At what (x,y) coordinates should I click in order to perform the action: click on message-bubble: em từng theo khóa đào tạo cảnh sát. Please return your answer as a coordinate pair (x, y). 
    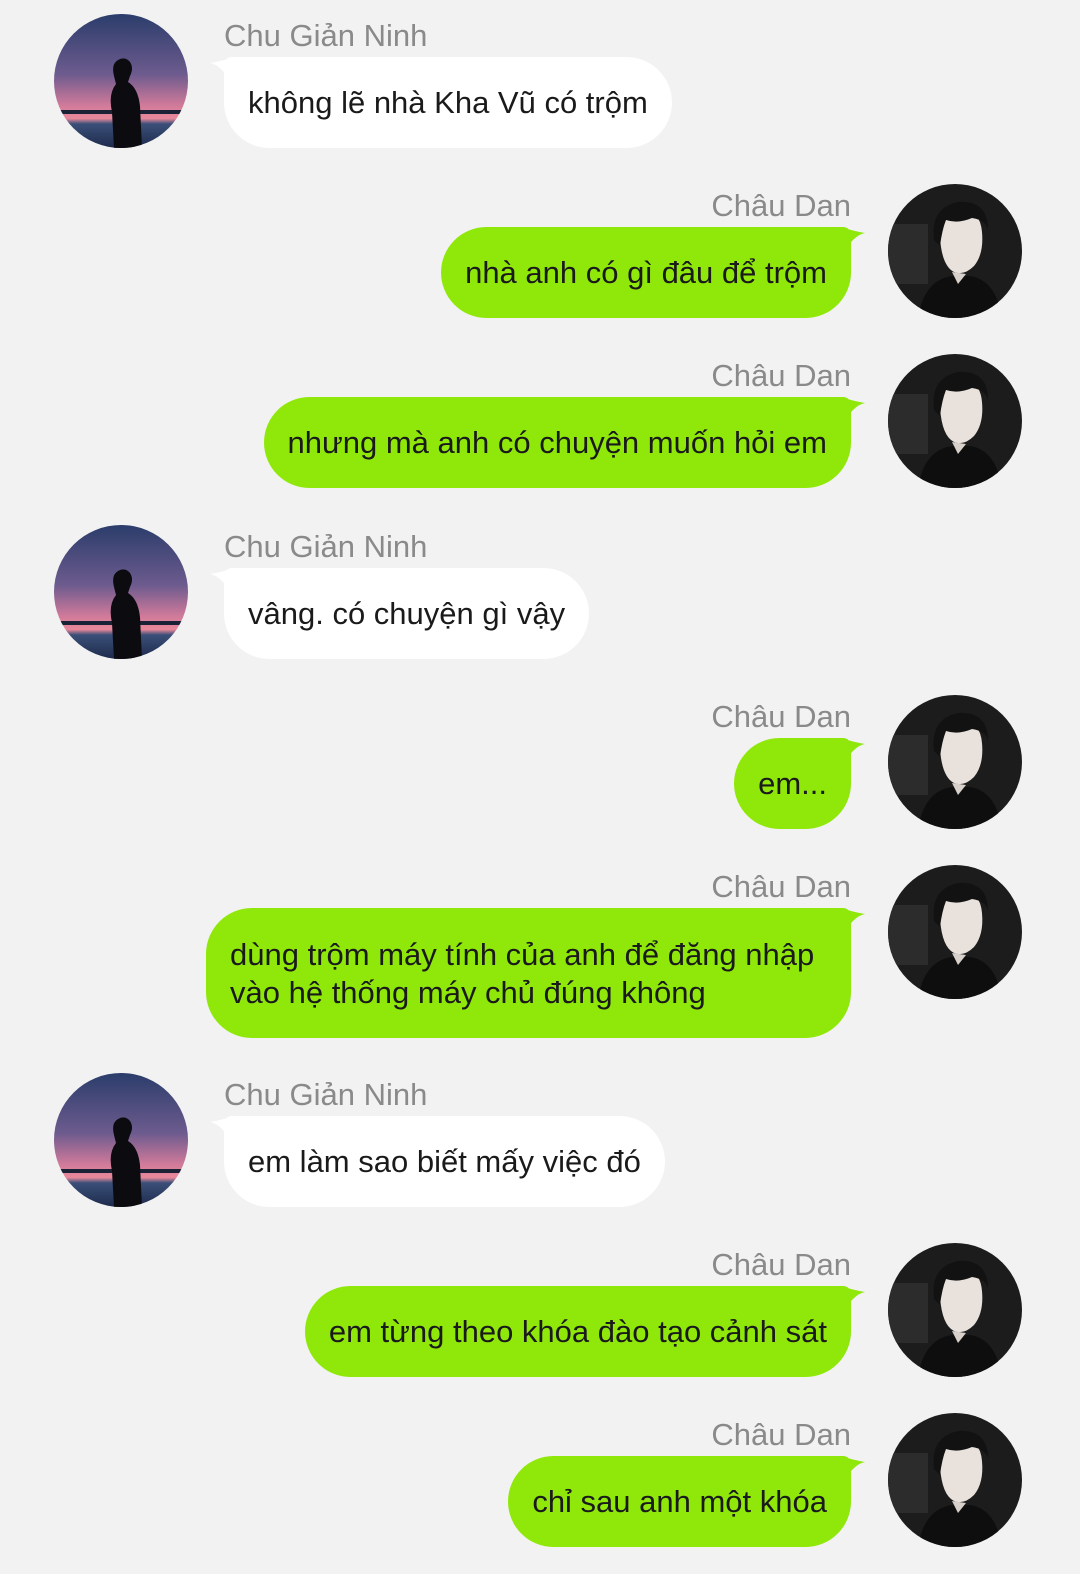
    Looking at the image, I should click on (577, 1331).